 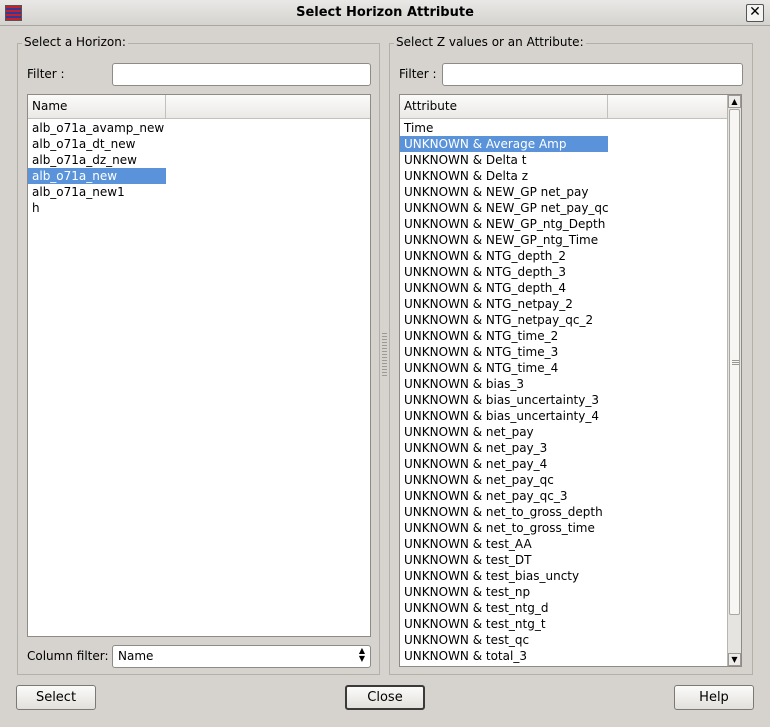 What do you see at coordinates (592, 74) in the screenshot?
I see `attribute-filter-input` at bounding box center [592, 74].